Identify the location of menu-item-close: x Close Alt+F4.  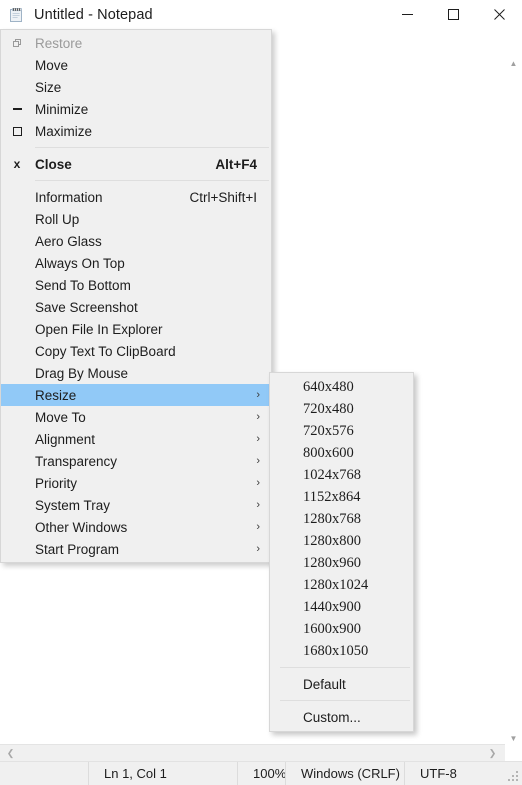
(136, 164).